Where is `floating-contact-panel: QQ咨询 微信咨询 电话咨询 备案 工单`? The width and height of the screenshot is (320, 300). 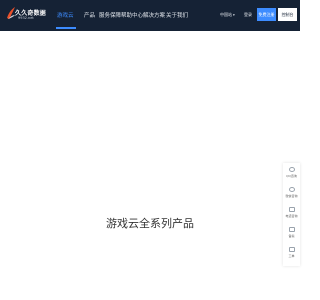
floating-contact-panel: QQ咨询 微信咨询 电话咨询 备案 工单 is located at coordinates (291, 214).